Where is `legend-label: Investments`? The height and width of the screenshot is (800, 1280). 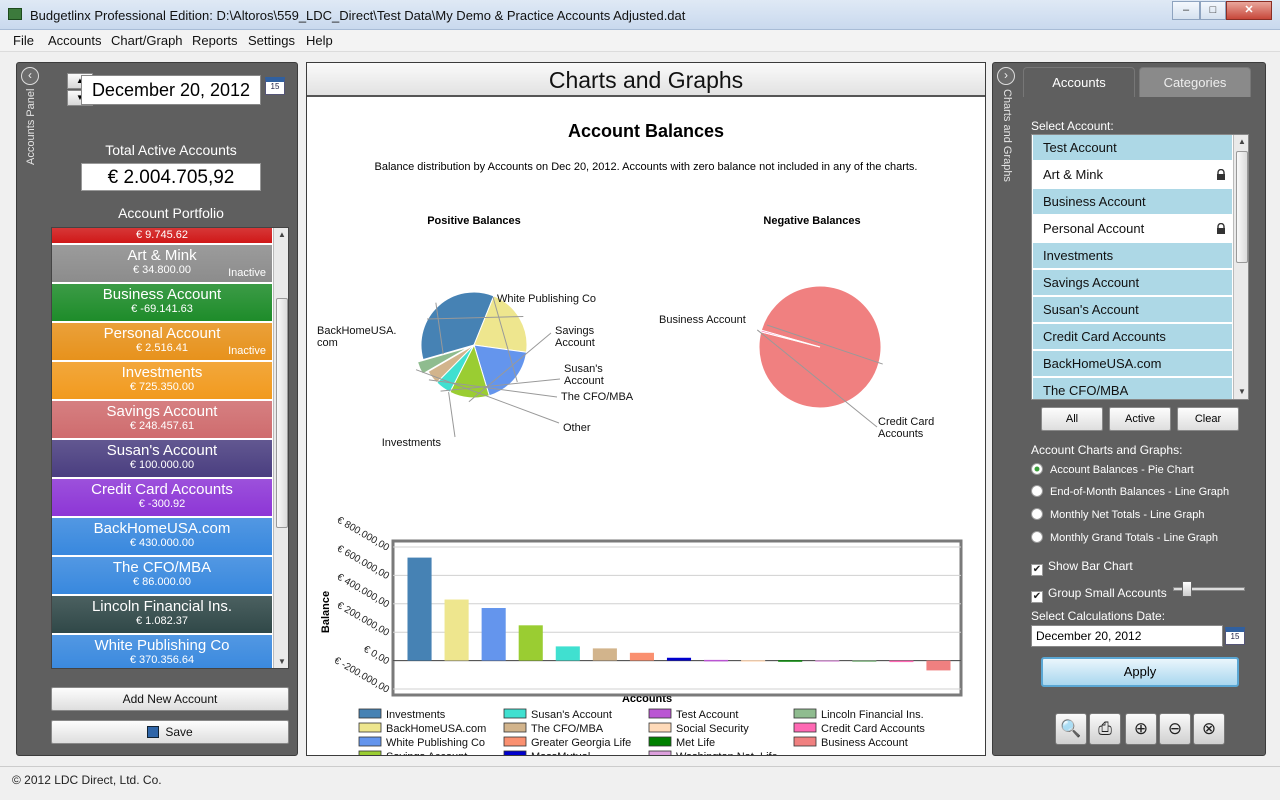
legend-label: Investments is located at coordinates (416, 715).